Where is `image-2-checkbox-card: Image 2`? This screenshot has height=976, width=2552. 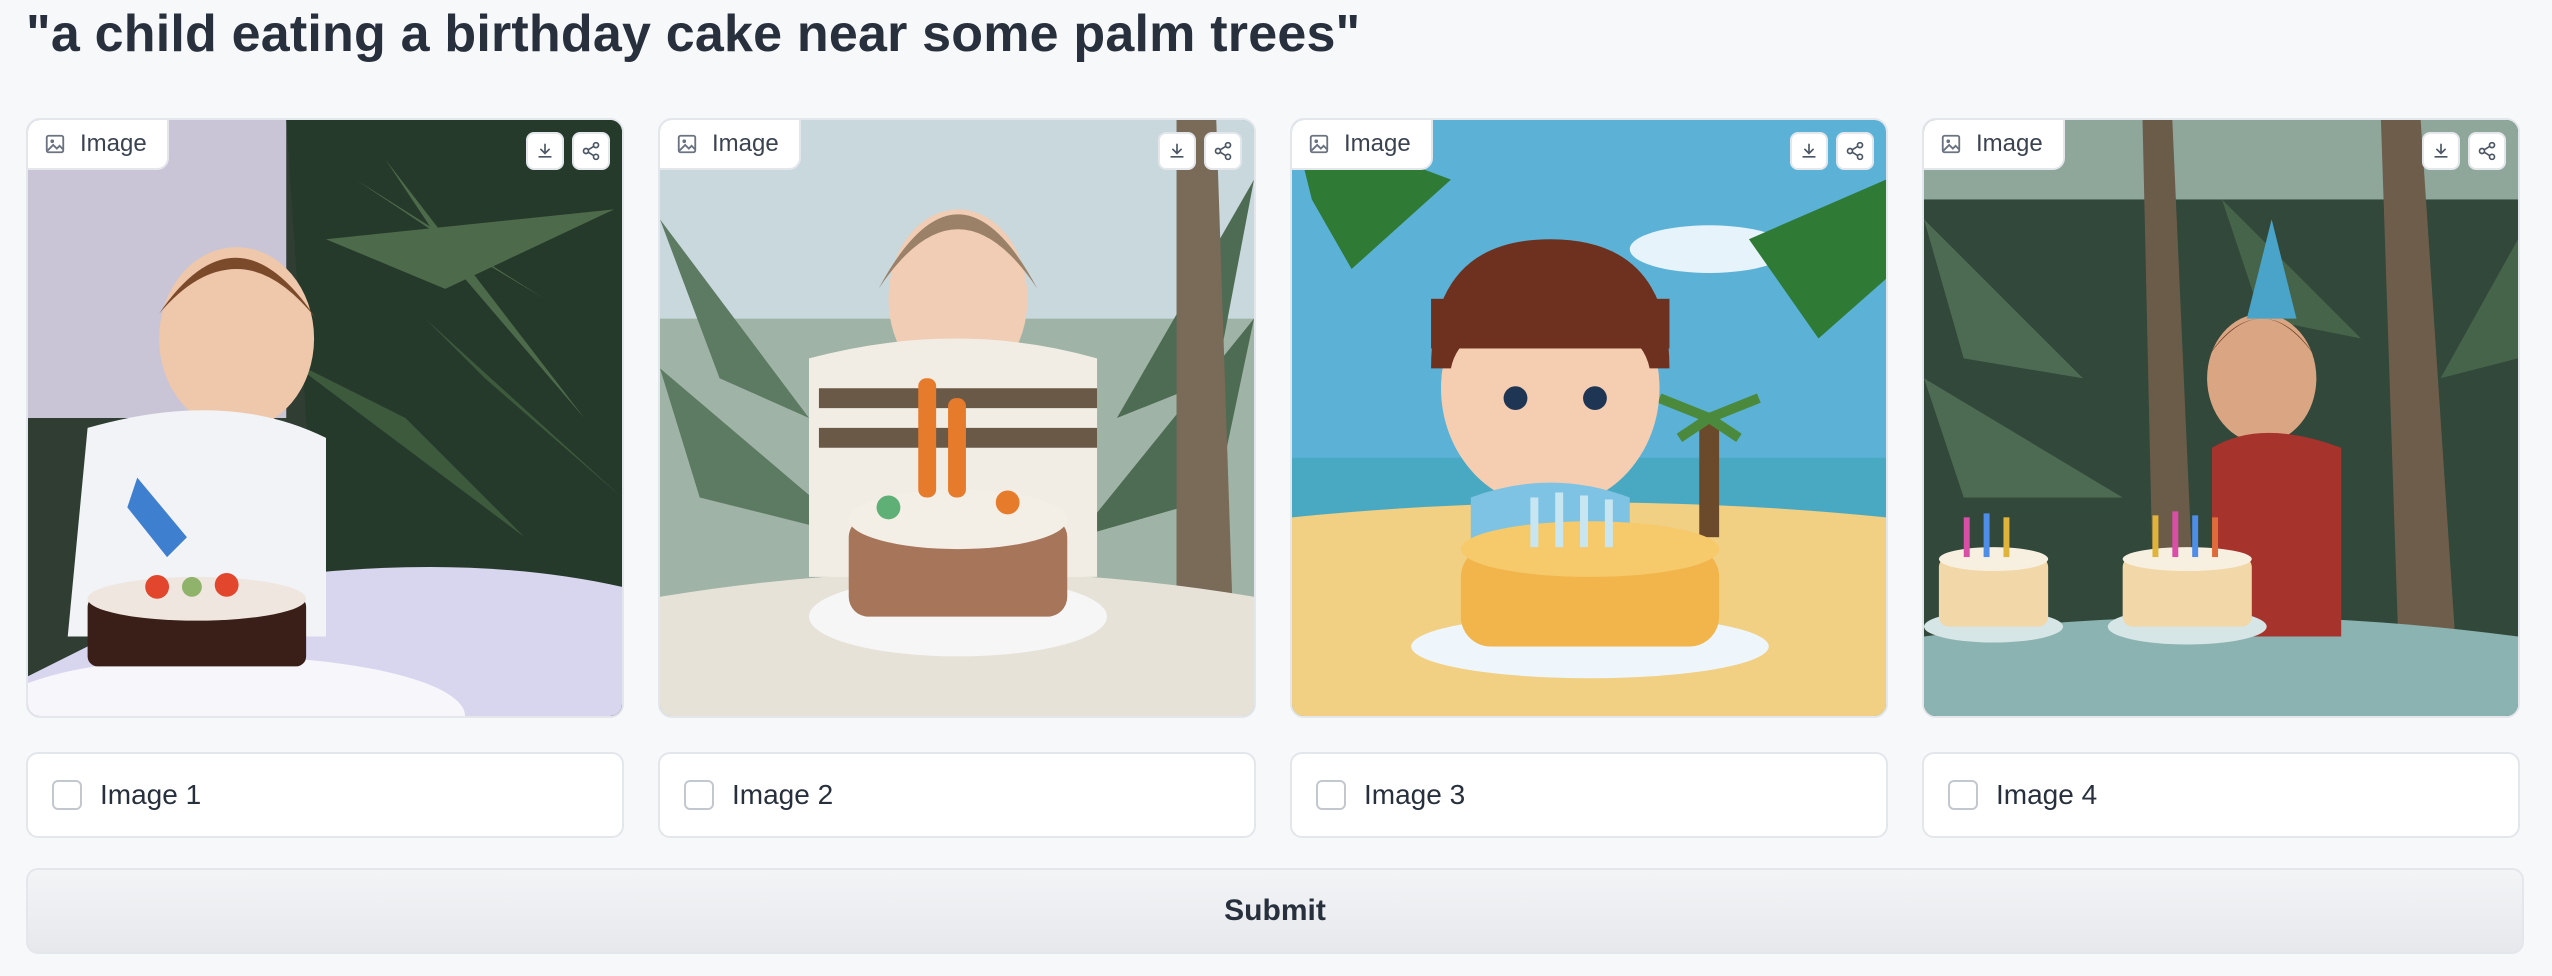 image-2-checkbox-card: Image 2 is located at coordinates (957, 795).